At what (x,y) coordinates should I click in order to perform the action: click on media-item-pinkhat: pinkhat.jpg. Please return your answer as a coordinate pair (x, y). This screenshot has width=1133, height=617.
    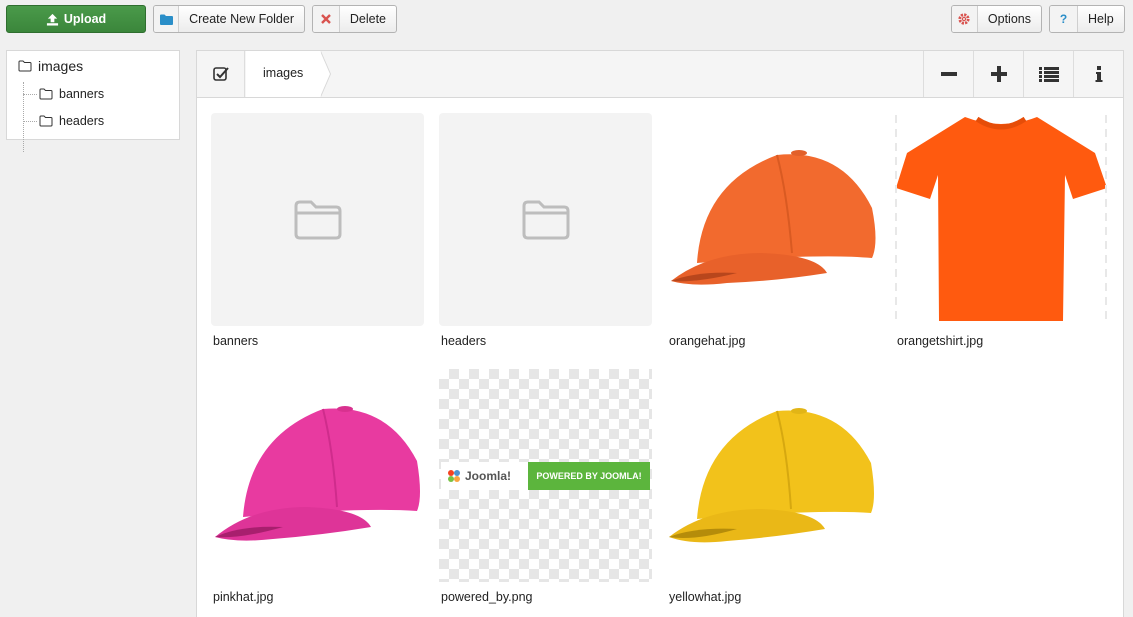
    Looking at the image, I should click on (317, 486).